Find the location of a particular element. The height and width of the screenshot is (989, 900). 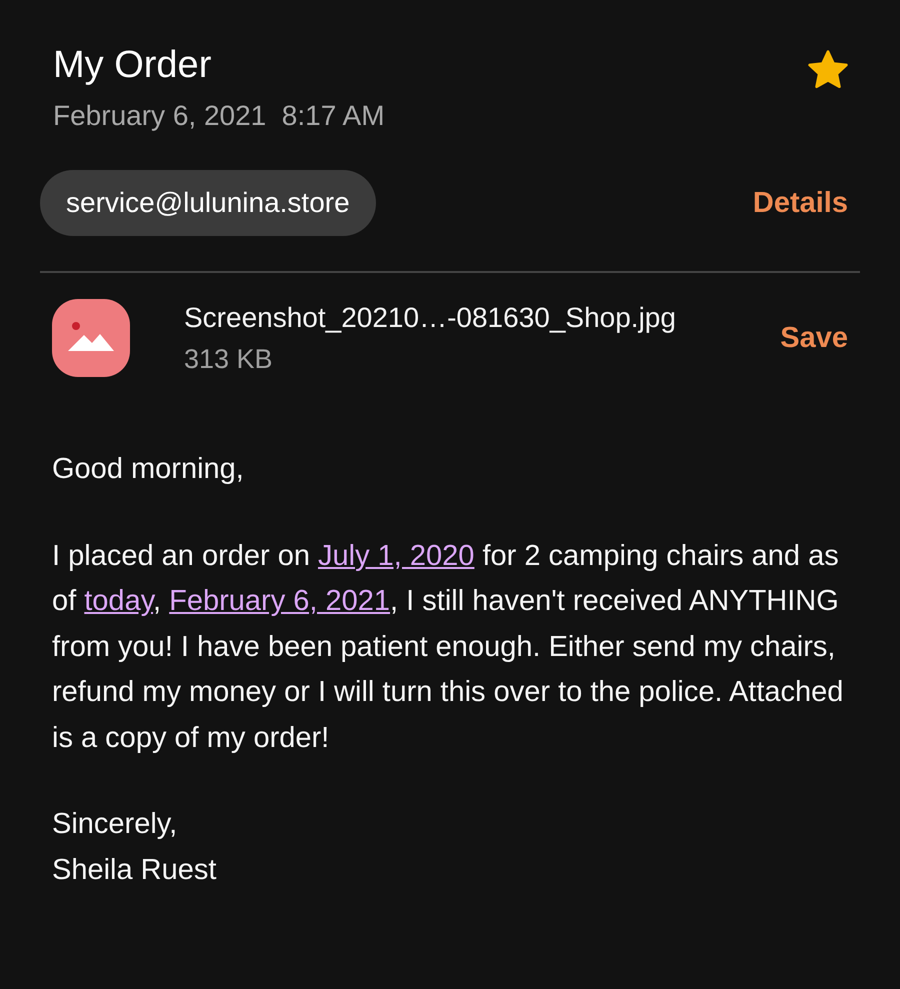

image-file-icon is located at coordinates (91, 338).